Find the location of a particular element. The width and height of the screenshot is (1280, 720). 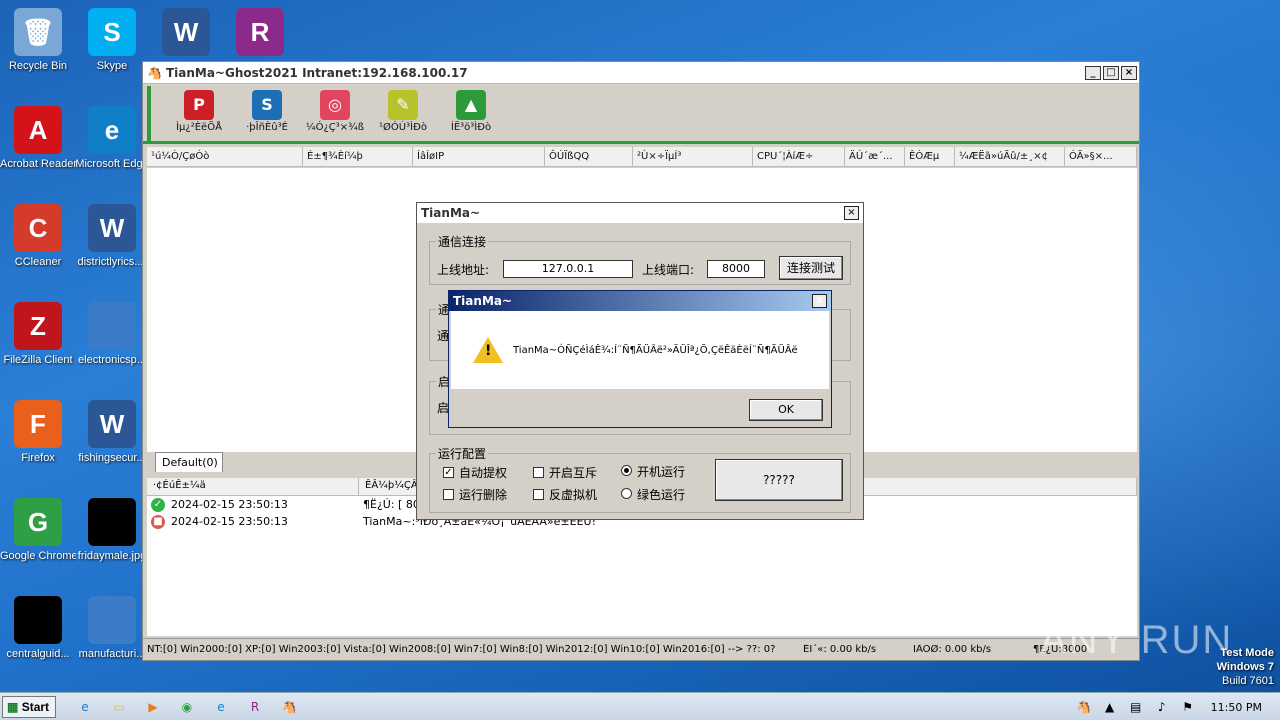

desktop-icon: fridaymale.jpg is located at coordinates (112, 530).